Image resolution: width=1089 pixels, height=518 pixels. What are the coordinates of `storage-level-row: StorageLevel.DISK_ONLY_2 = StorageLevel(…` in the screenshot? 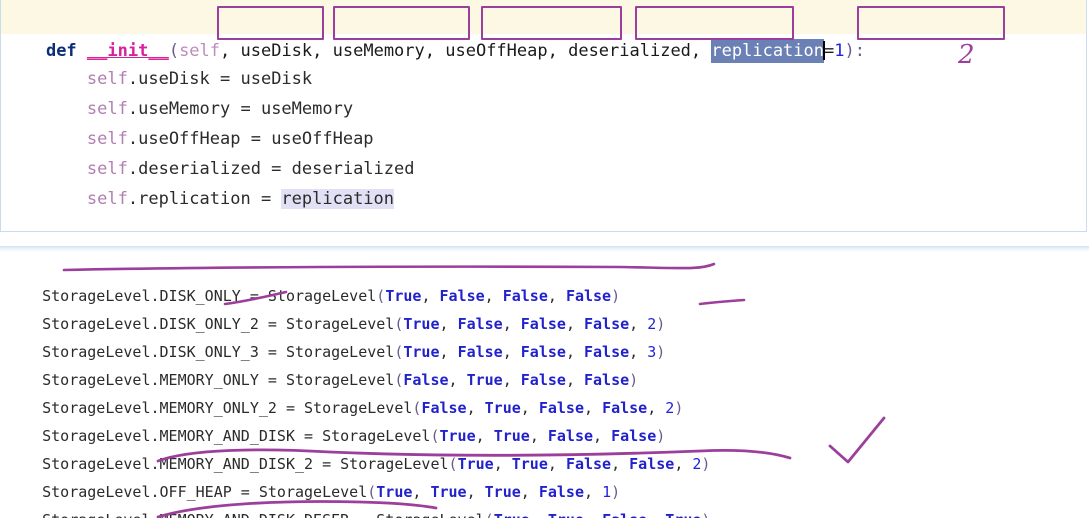 It's located at (544, 307).